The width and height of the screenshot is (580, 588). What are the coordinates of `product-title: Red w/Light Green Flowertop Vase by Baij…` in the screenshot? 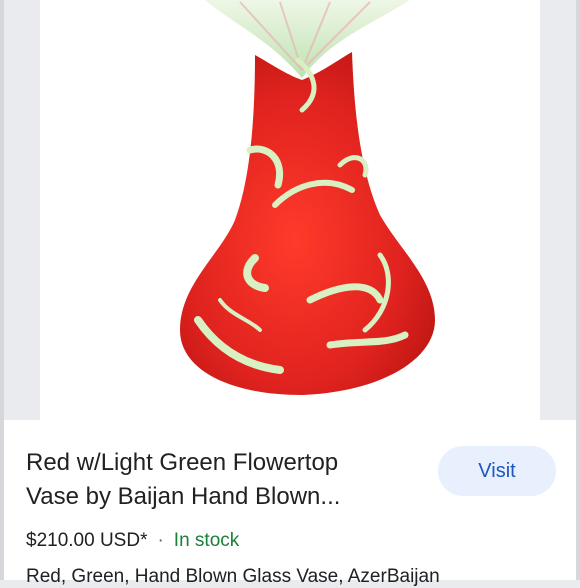 It's located at (216, 480).